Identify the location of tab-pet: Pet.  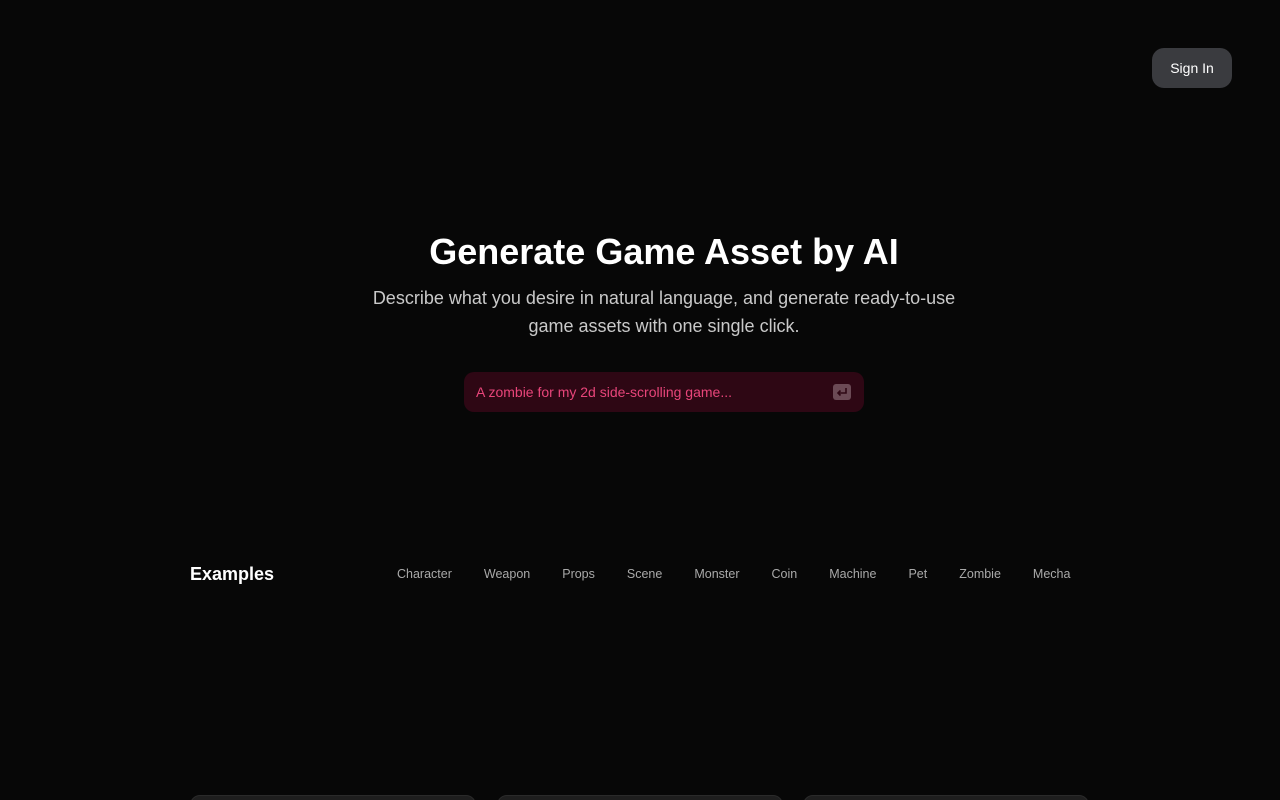
(917, 574).